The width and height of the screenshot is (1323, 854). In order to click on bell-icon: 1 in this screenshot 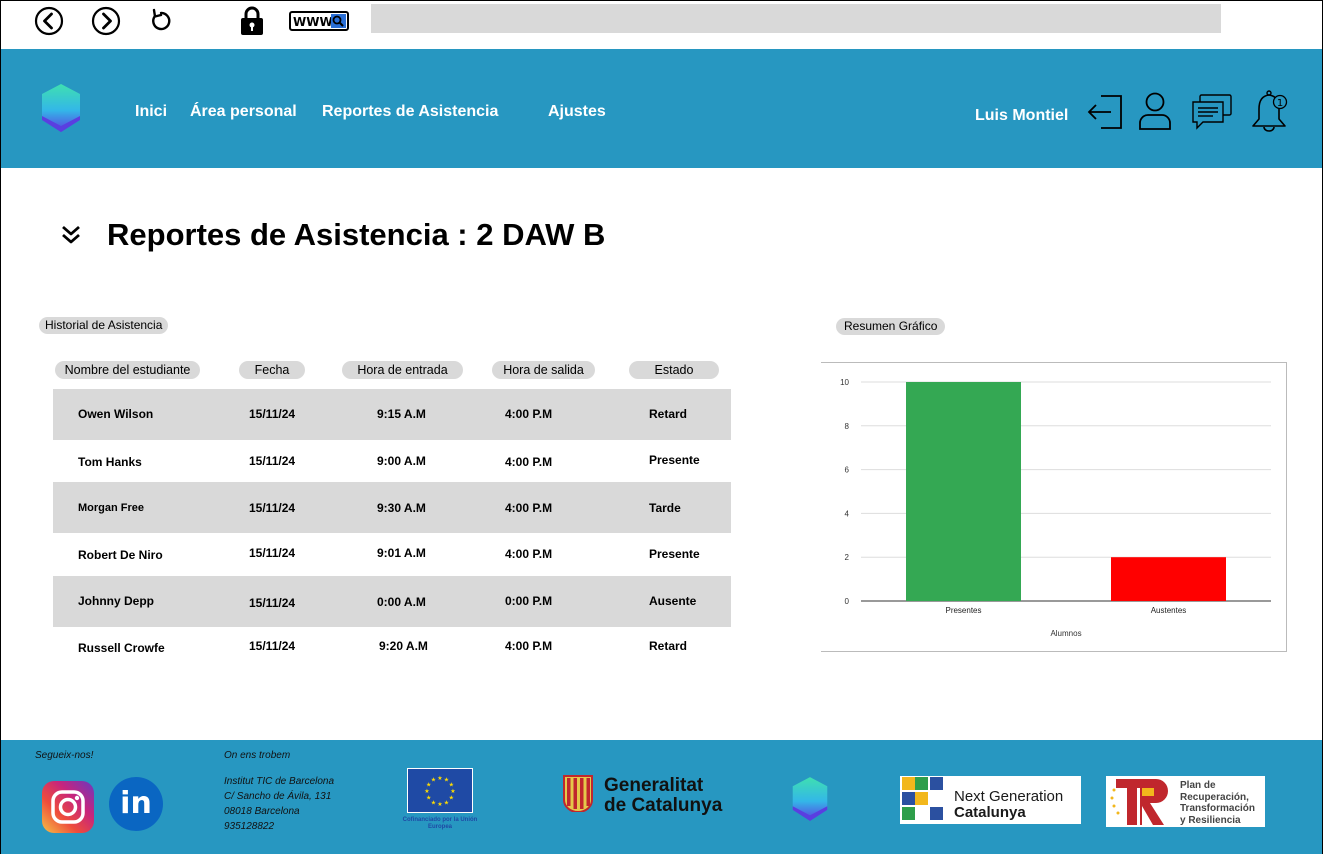, I will do `click(1270, 111)`.